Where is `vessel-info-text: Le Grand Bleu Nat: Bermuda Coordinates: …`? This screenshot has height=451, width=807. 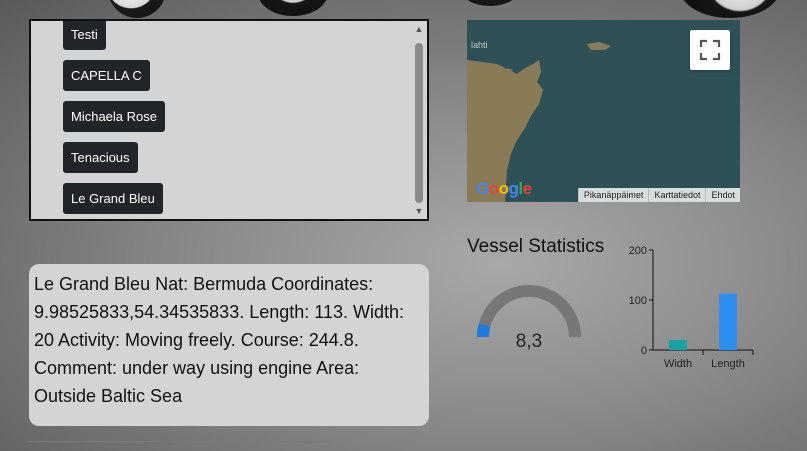 vessel-info-text: Le Grand Bleu Nat: Bermuda Coordinates: … is located at coordinates (219, 340).